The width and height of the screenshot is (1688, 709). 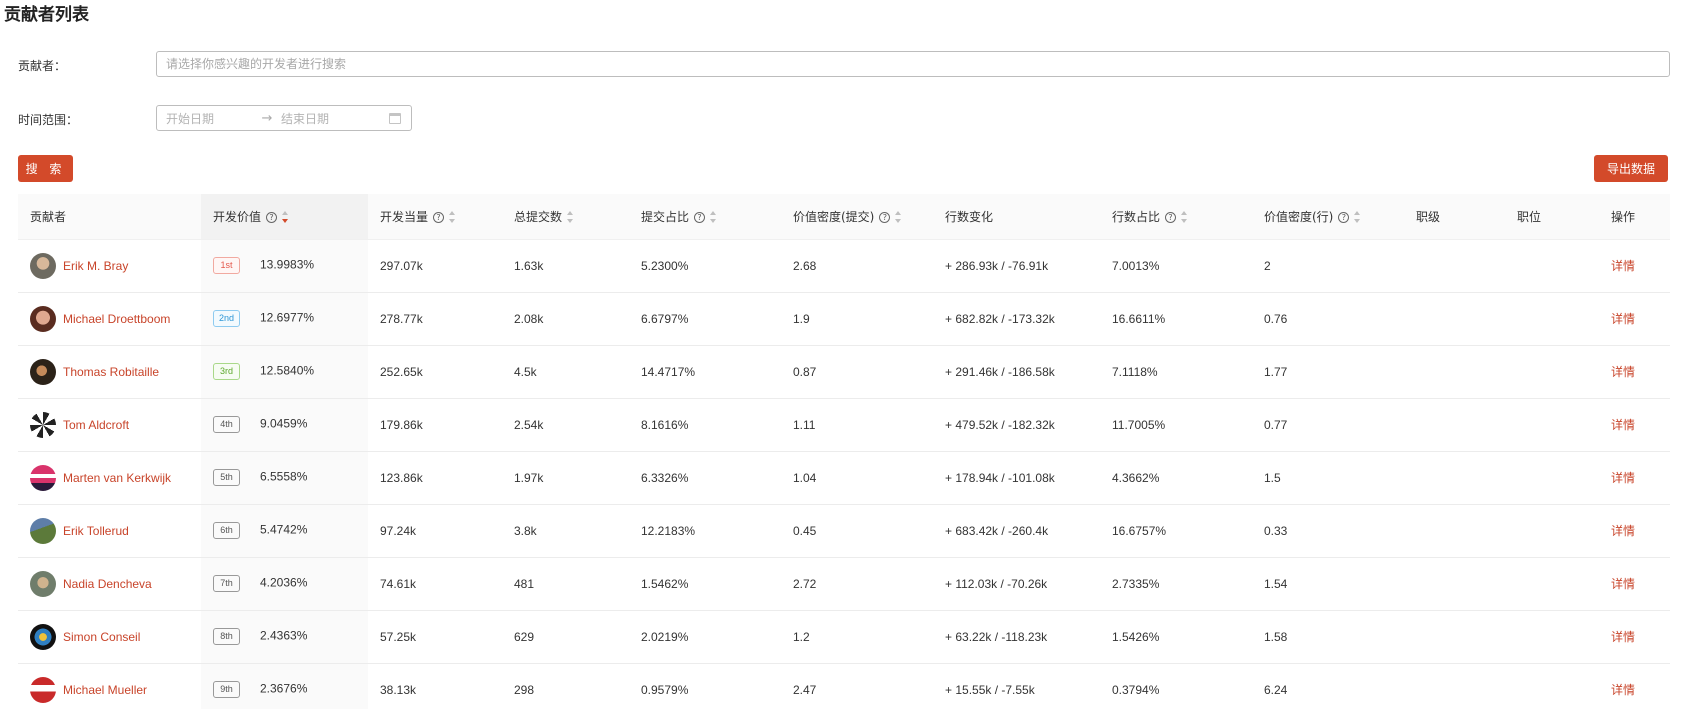 I want to click on cell-dev-equivalent: 297.07k, so click(x=401, y=265).